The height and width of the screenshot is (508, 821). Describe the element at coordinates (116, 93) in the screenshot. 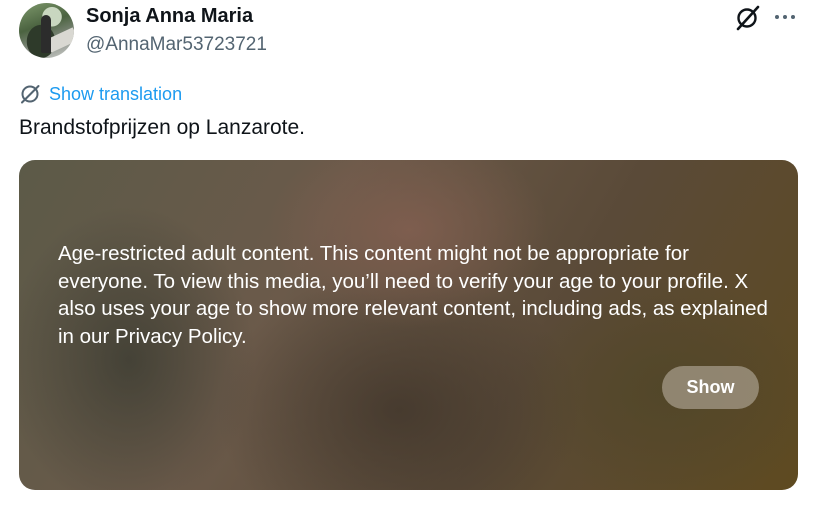

I see `show-translation-label: Show translation` at that location.